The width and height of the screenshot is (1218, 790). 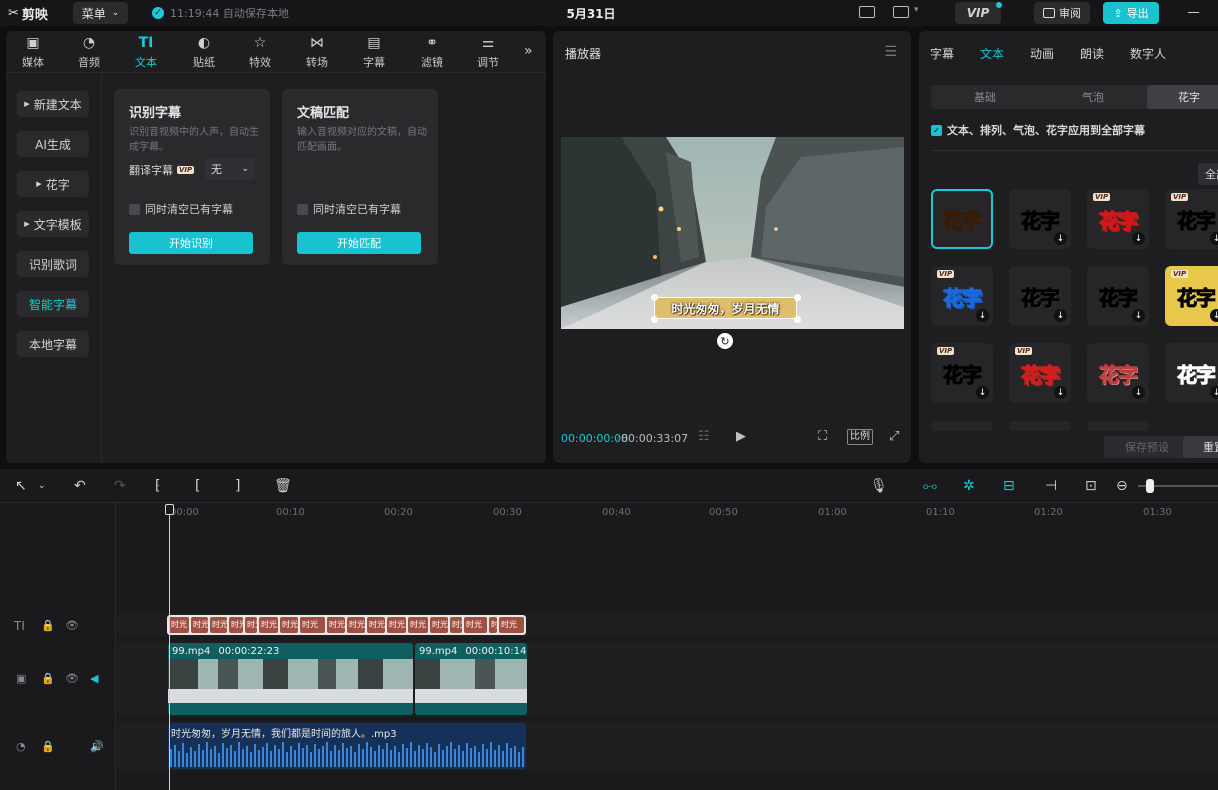 I want to click on vip-button: VIP, so click(x=978, y=13).